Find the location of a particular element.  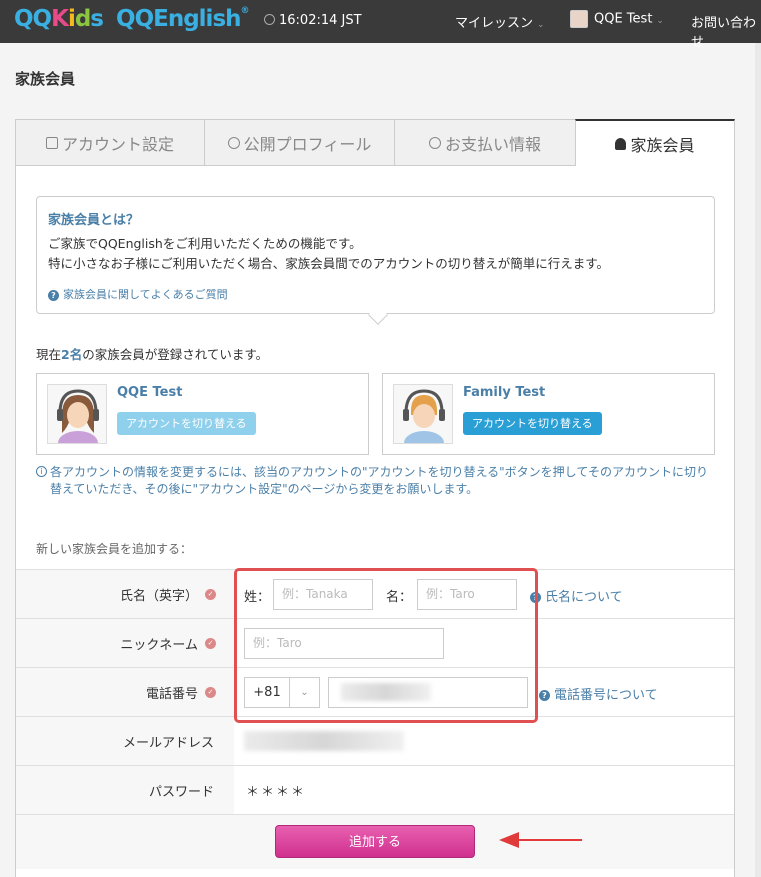

tab-payment-info: お支払い情報 is located at coordinates (485, 142).